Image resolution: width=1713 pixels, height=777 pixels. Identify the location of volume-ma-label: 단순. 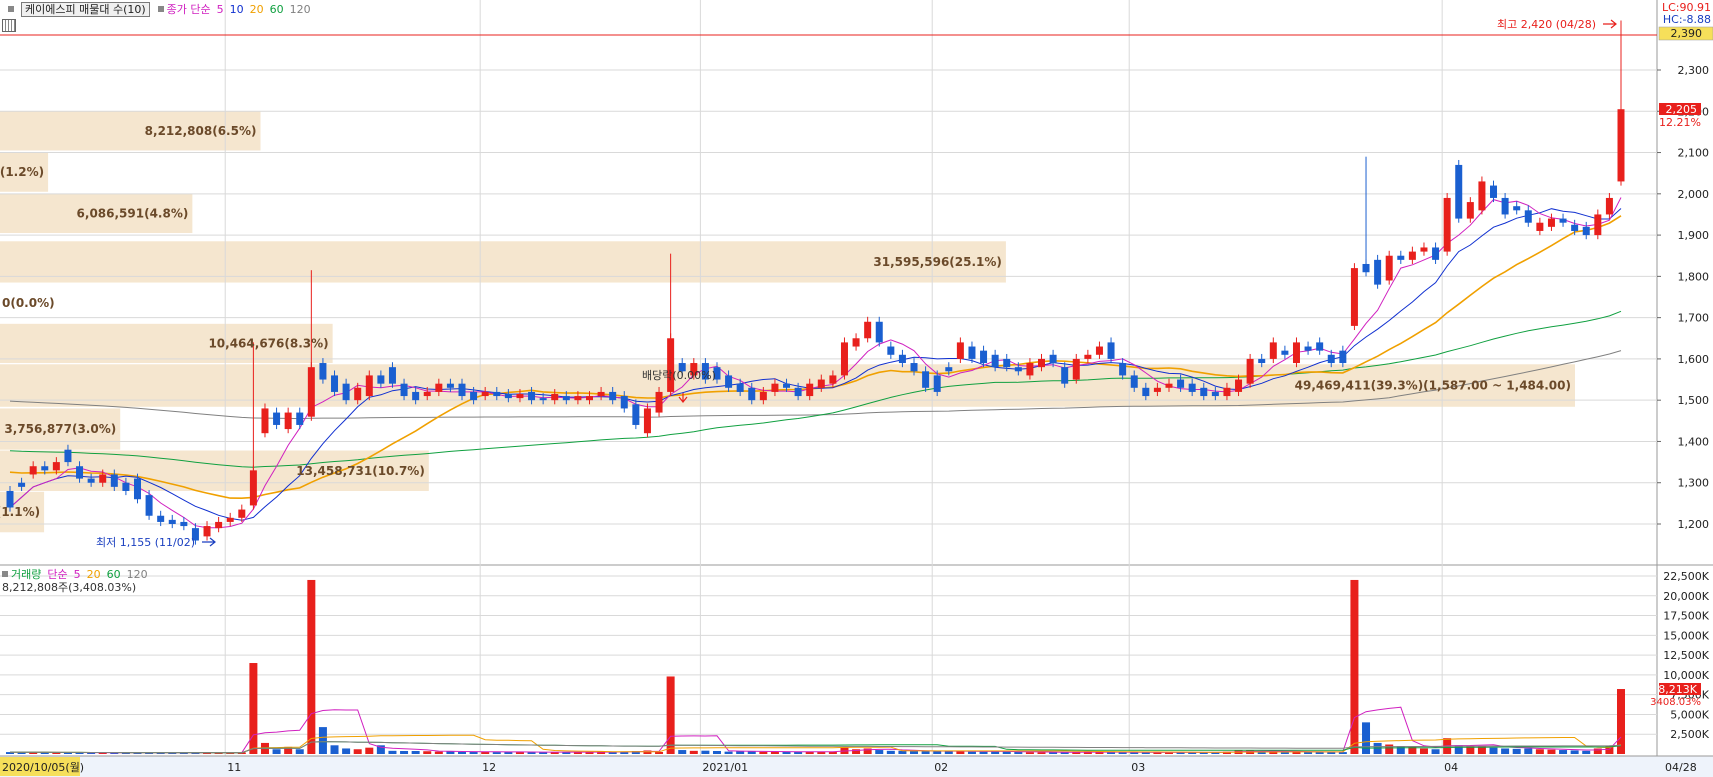
(57, 574).